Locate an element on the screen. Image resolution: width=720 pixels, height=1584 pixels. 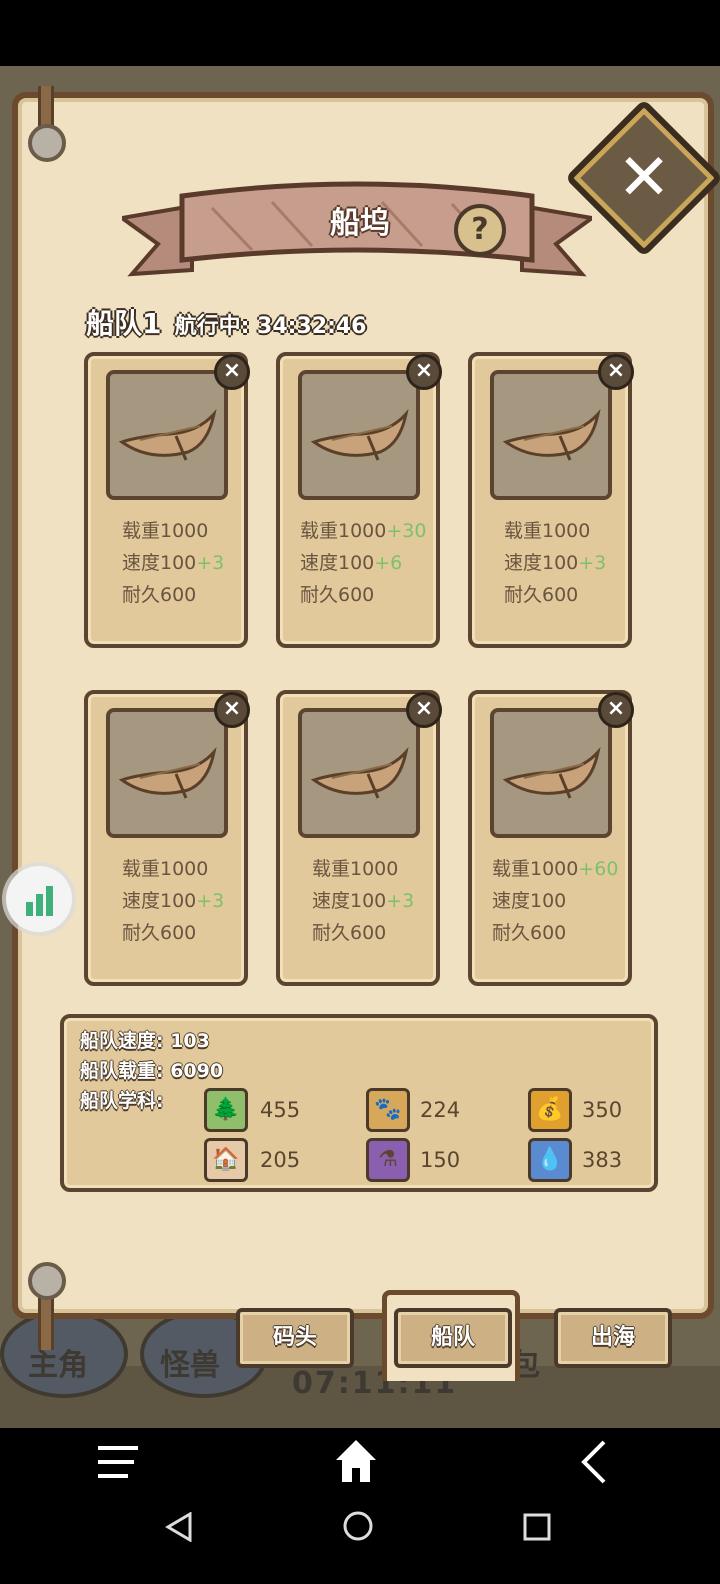
floating-stats-button is located at coordinates (39, 899).